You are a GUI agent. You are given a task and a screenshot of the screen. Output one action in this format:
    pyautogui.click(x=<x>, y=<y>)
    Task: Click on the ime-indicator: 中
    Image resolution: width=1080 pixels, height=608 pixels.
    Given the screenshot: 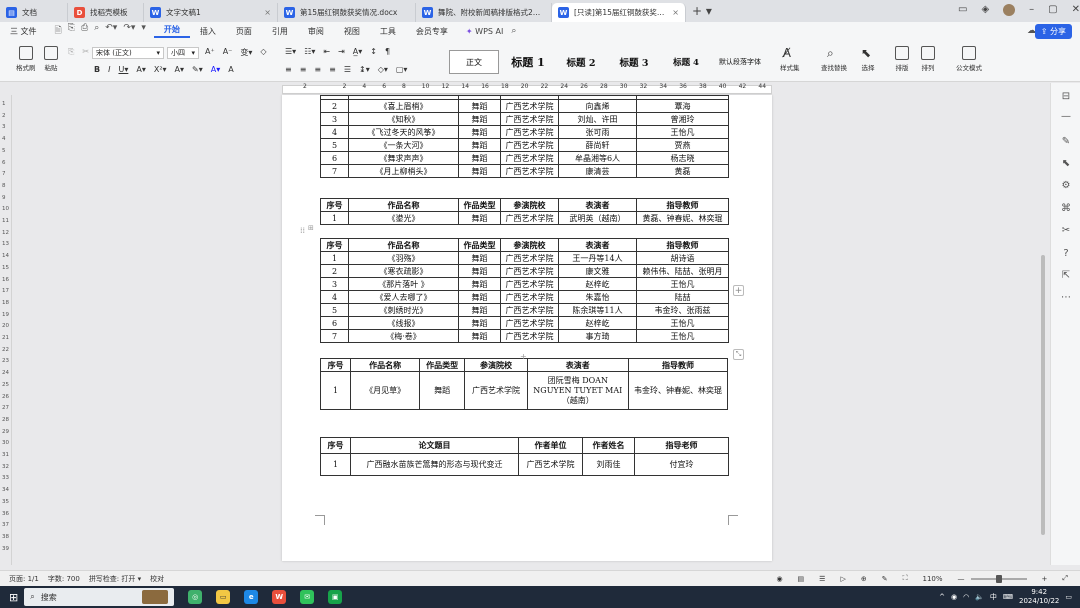 What is the action you would take?
    pyautogui.click(x=993, y=597)
    